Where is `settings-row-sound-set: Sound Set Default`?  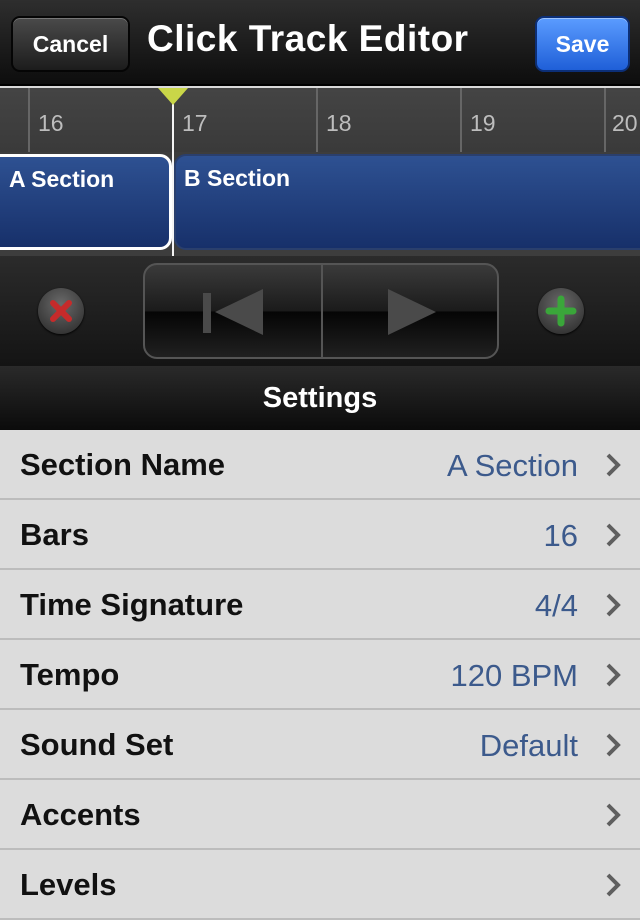
settings-row-sound-set: Sound Set Default is located at coordinates (320, 745).